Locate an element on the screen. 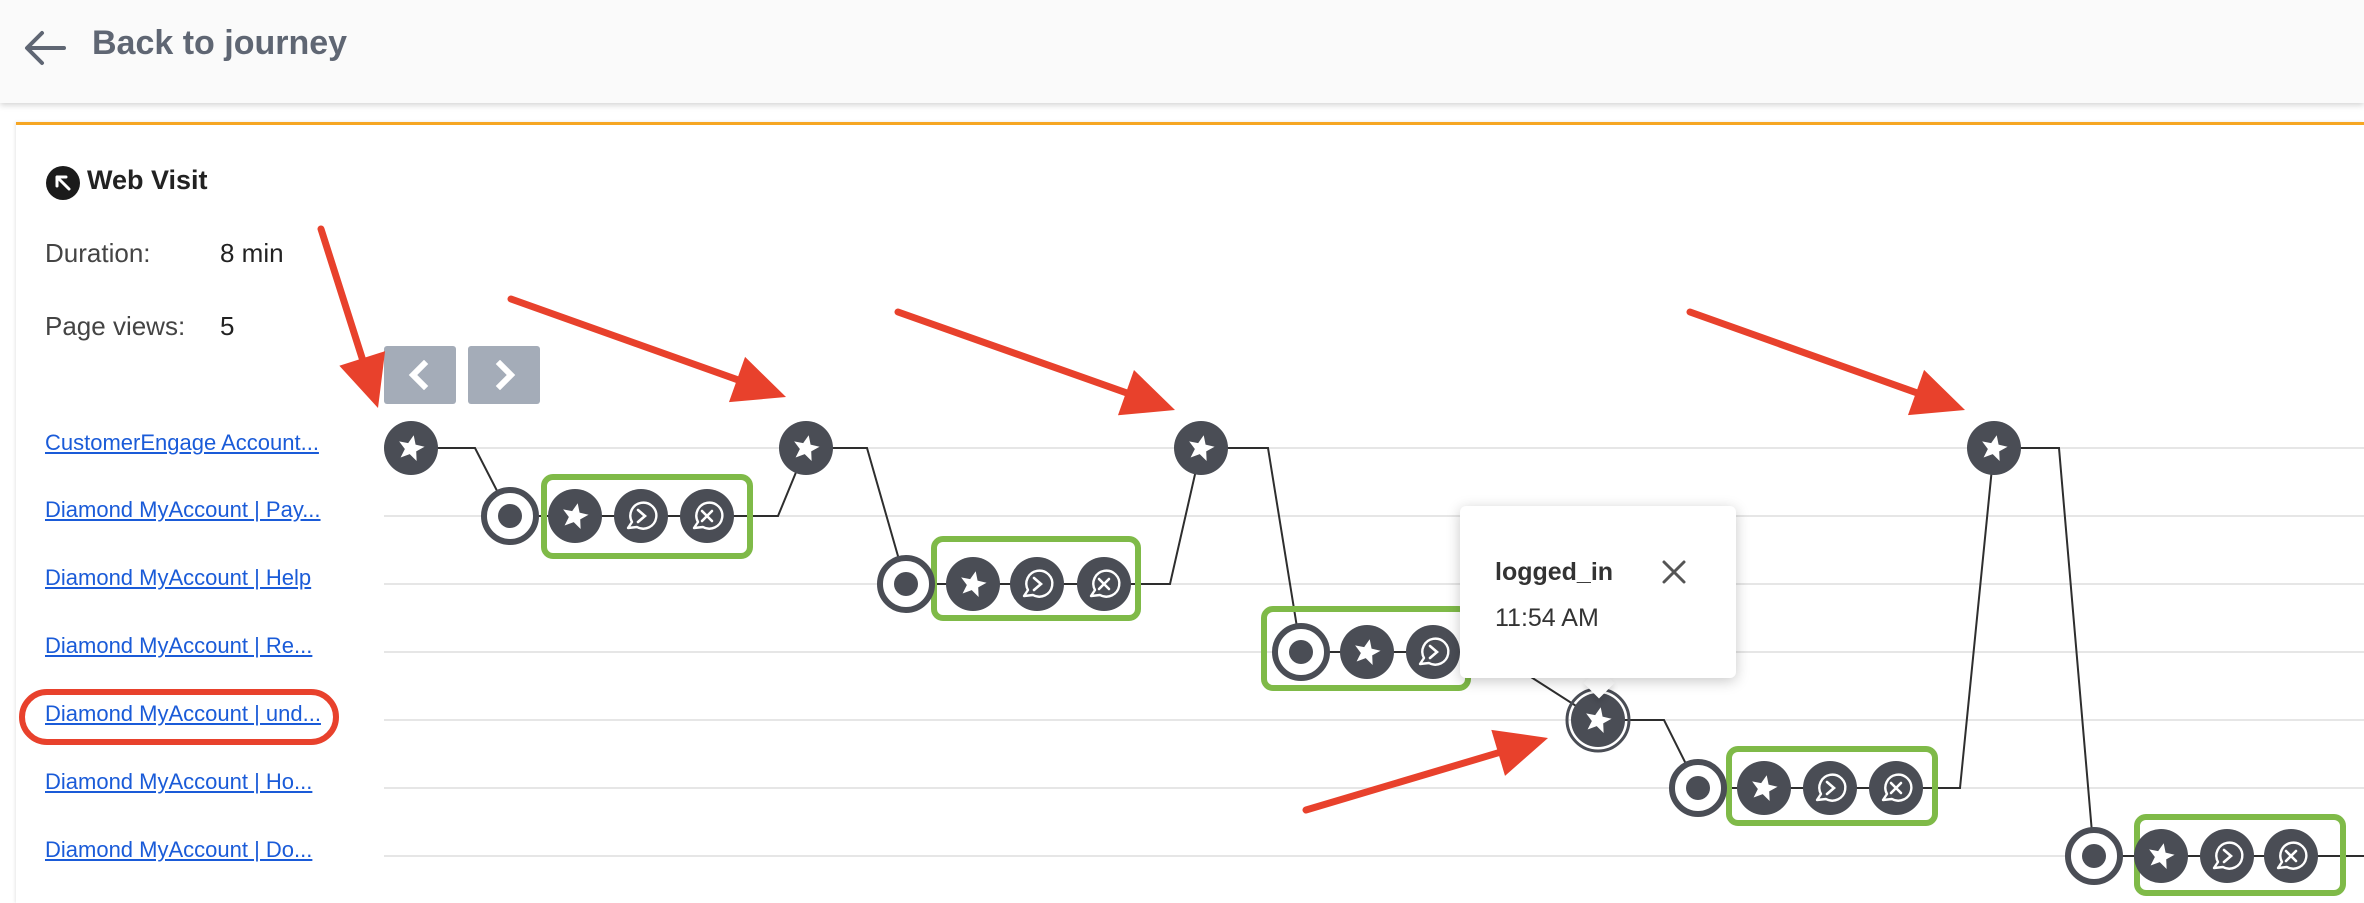 This screenshot has height=903, width=2364. tooltip-time: 11:54 AM is located at coordinates (1547, 618).